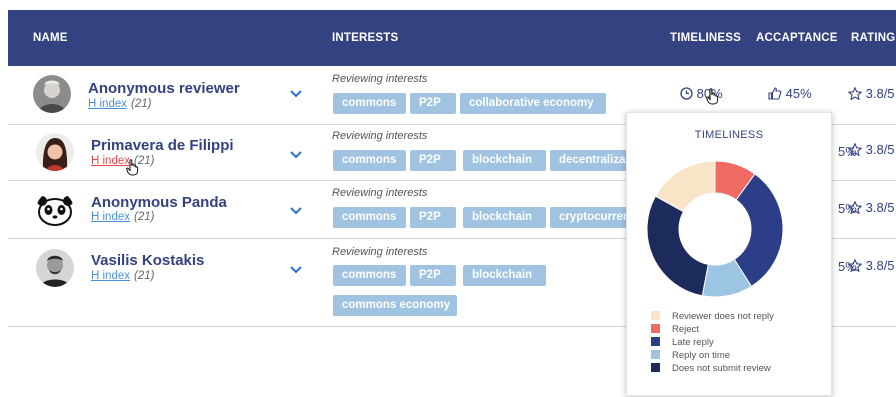 The width and height of the screenshot is (896, 397). Describe the element at coordinates (721, 368) in the screenshot. I see `legend-label: Does not submit review` at that location.